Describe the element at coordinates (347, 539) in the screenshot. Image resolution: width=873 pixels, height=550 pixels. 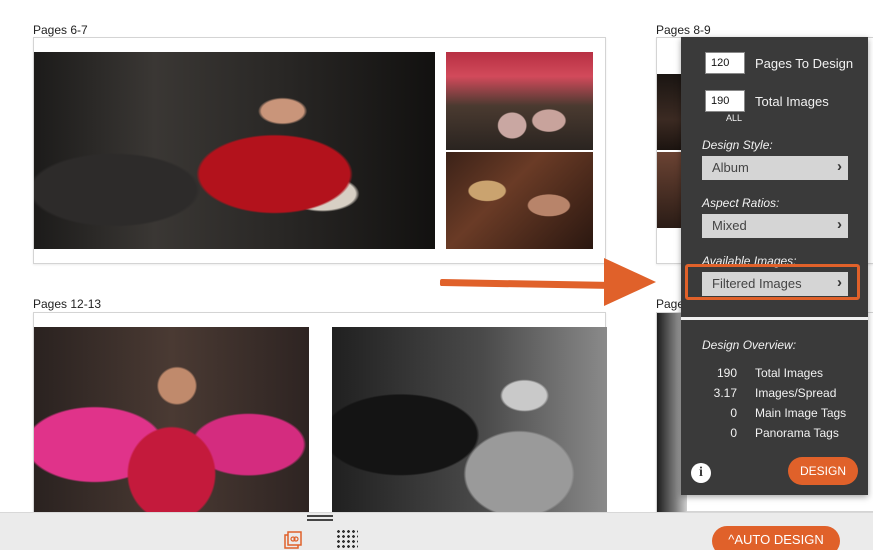
I see `grid-icon` at that location.